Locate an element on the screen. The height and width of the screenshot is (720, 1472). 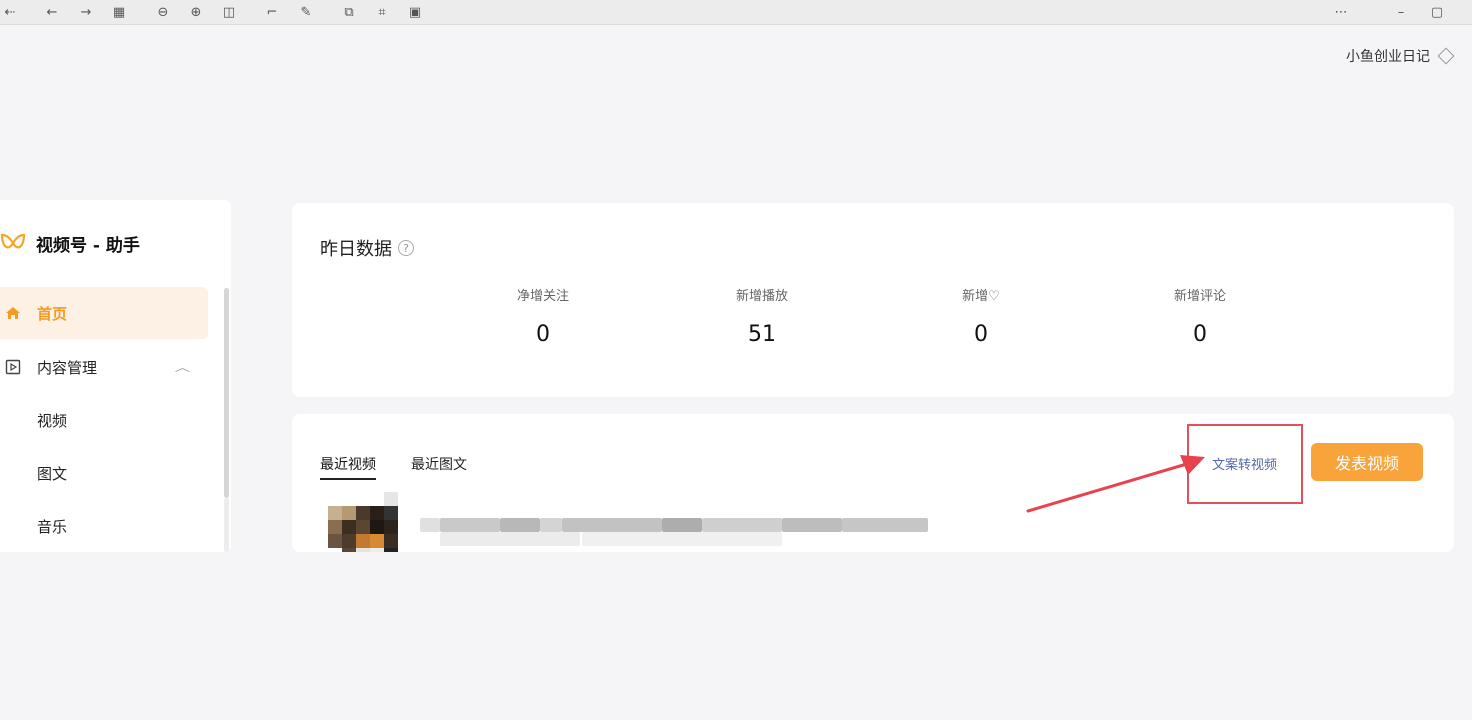
tab-recent-image-text: 最近图文 is located at coordinates (439, 466).